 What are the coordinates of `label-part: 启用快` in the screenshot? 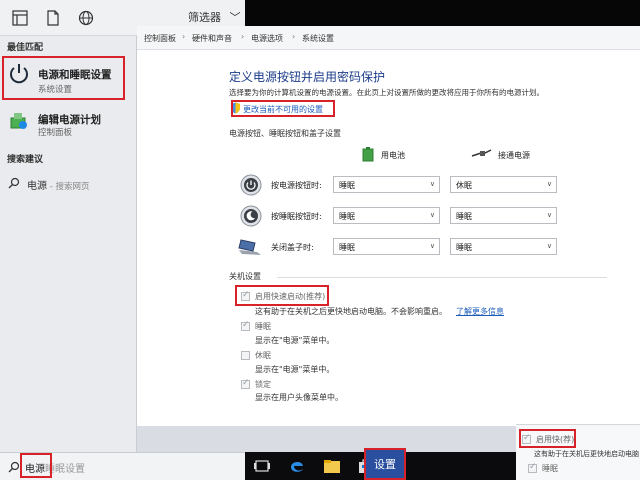 It's located at (548, 439).